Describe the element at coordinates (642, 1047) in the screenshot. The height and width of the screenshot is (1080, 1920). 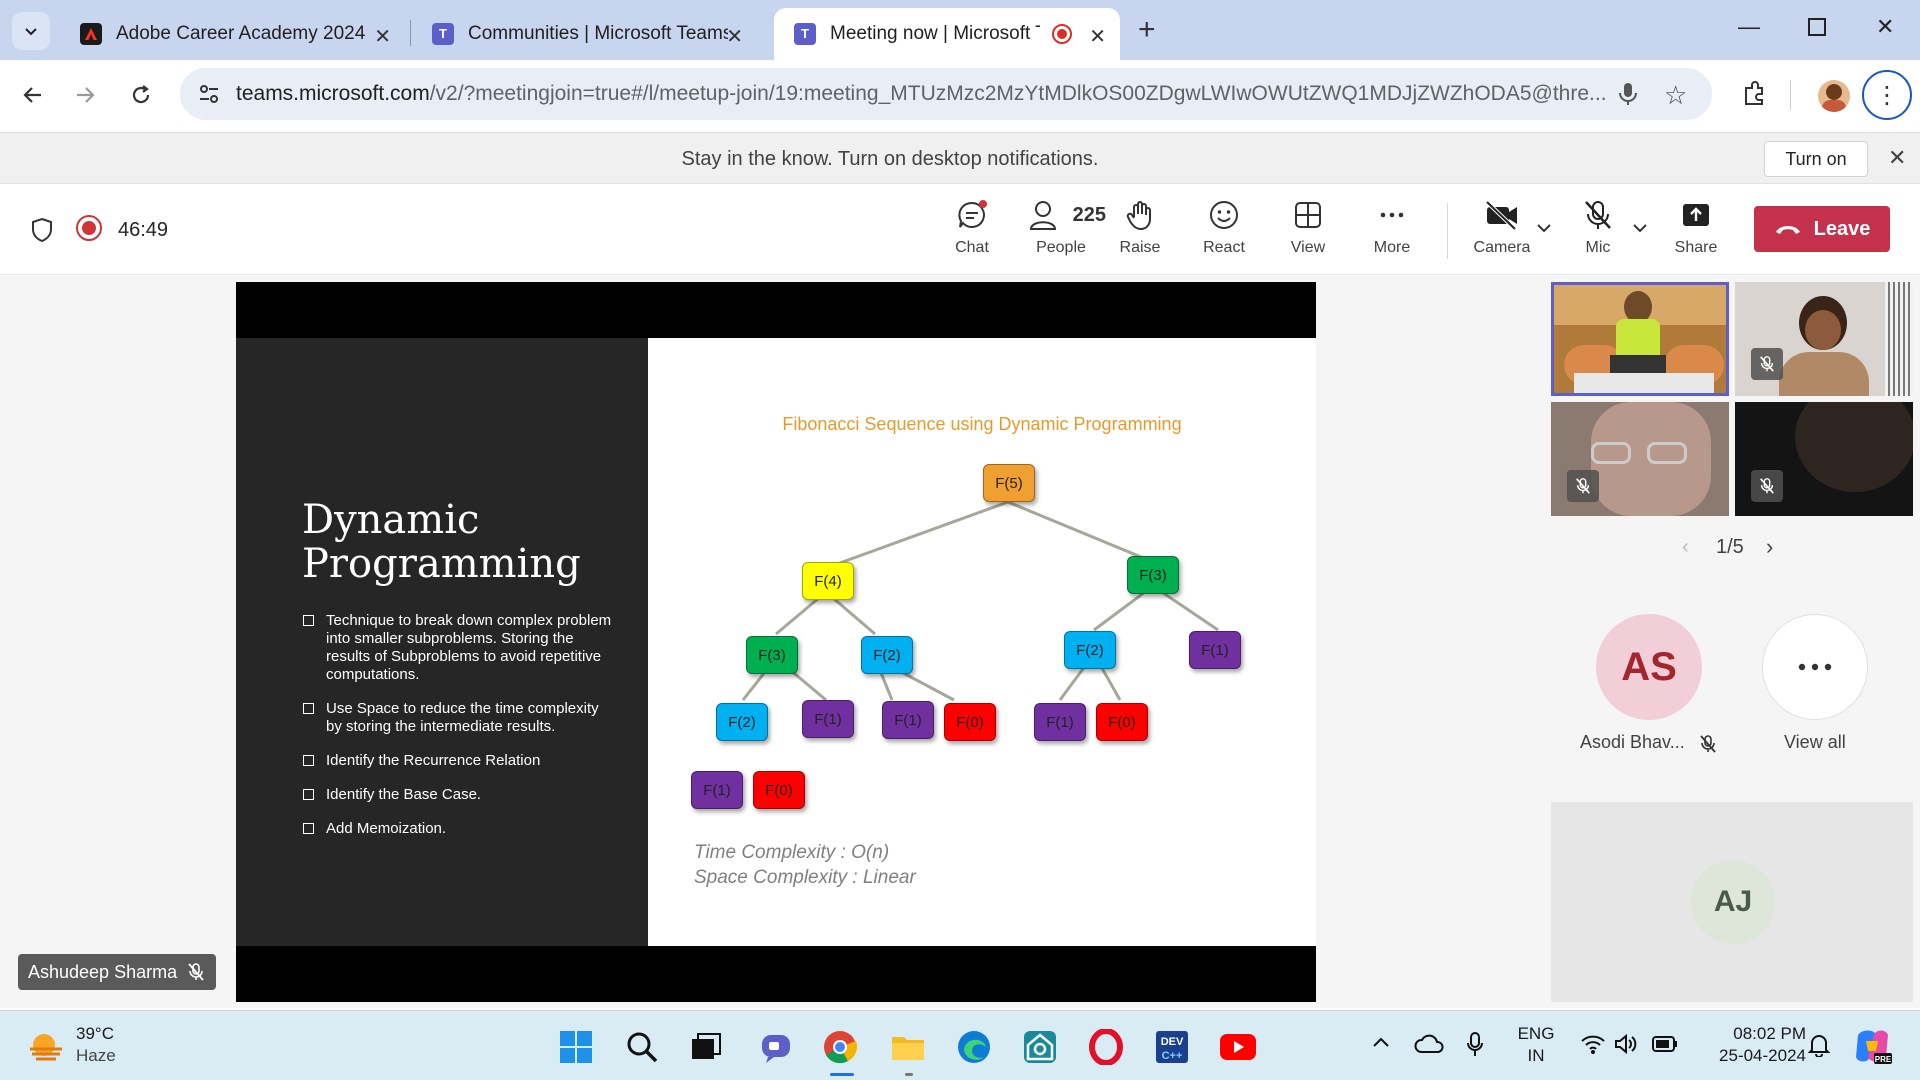
I see `search-button` at that location.